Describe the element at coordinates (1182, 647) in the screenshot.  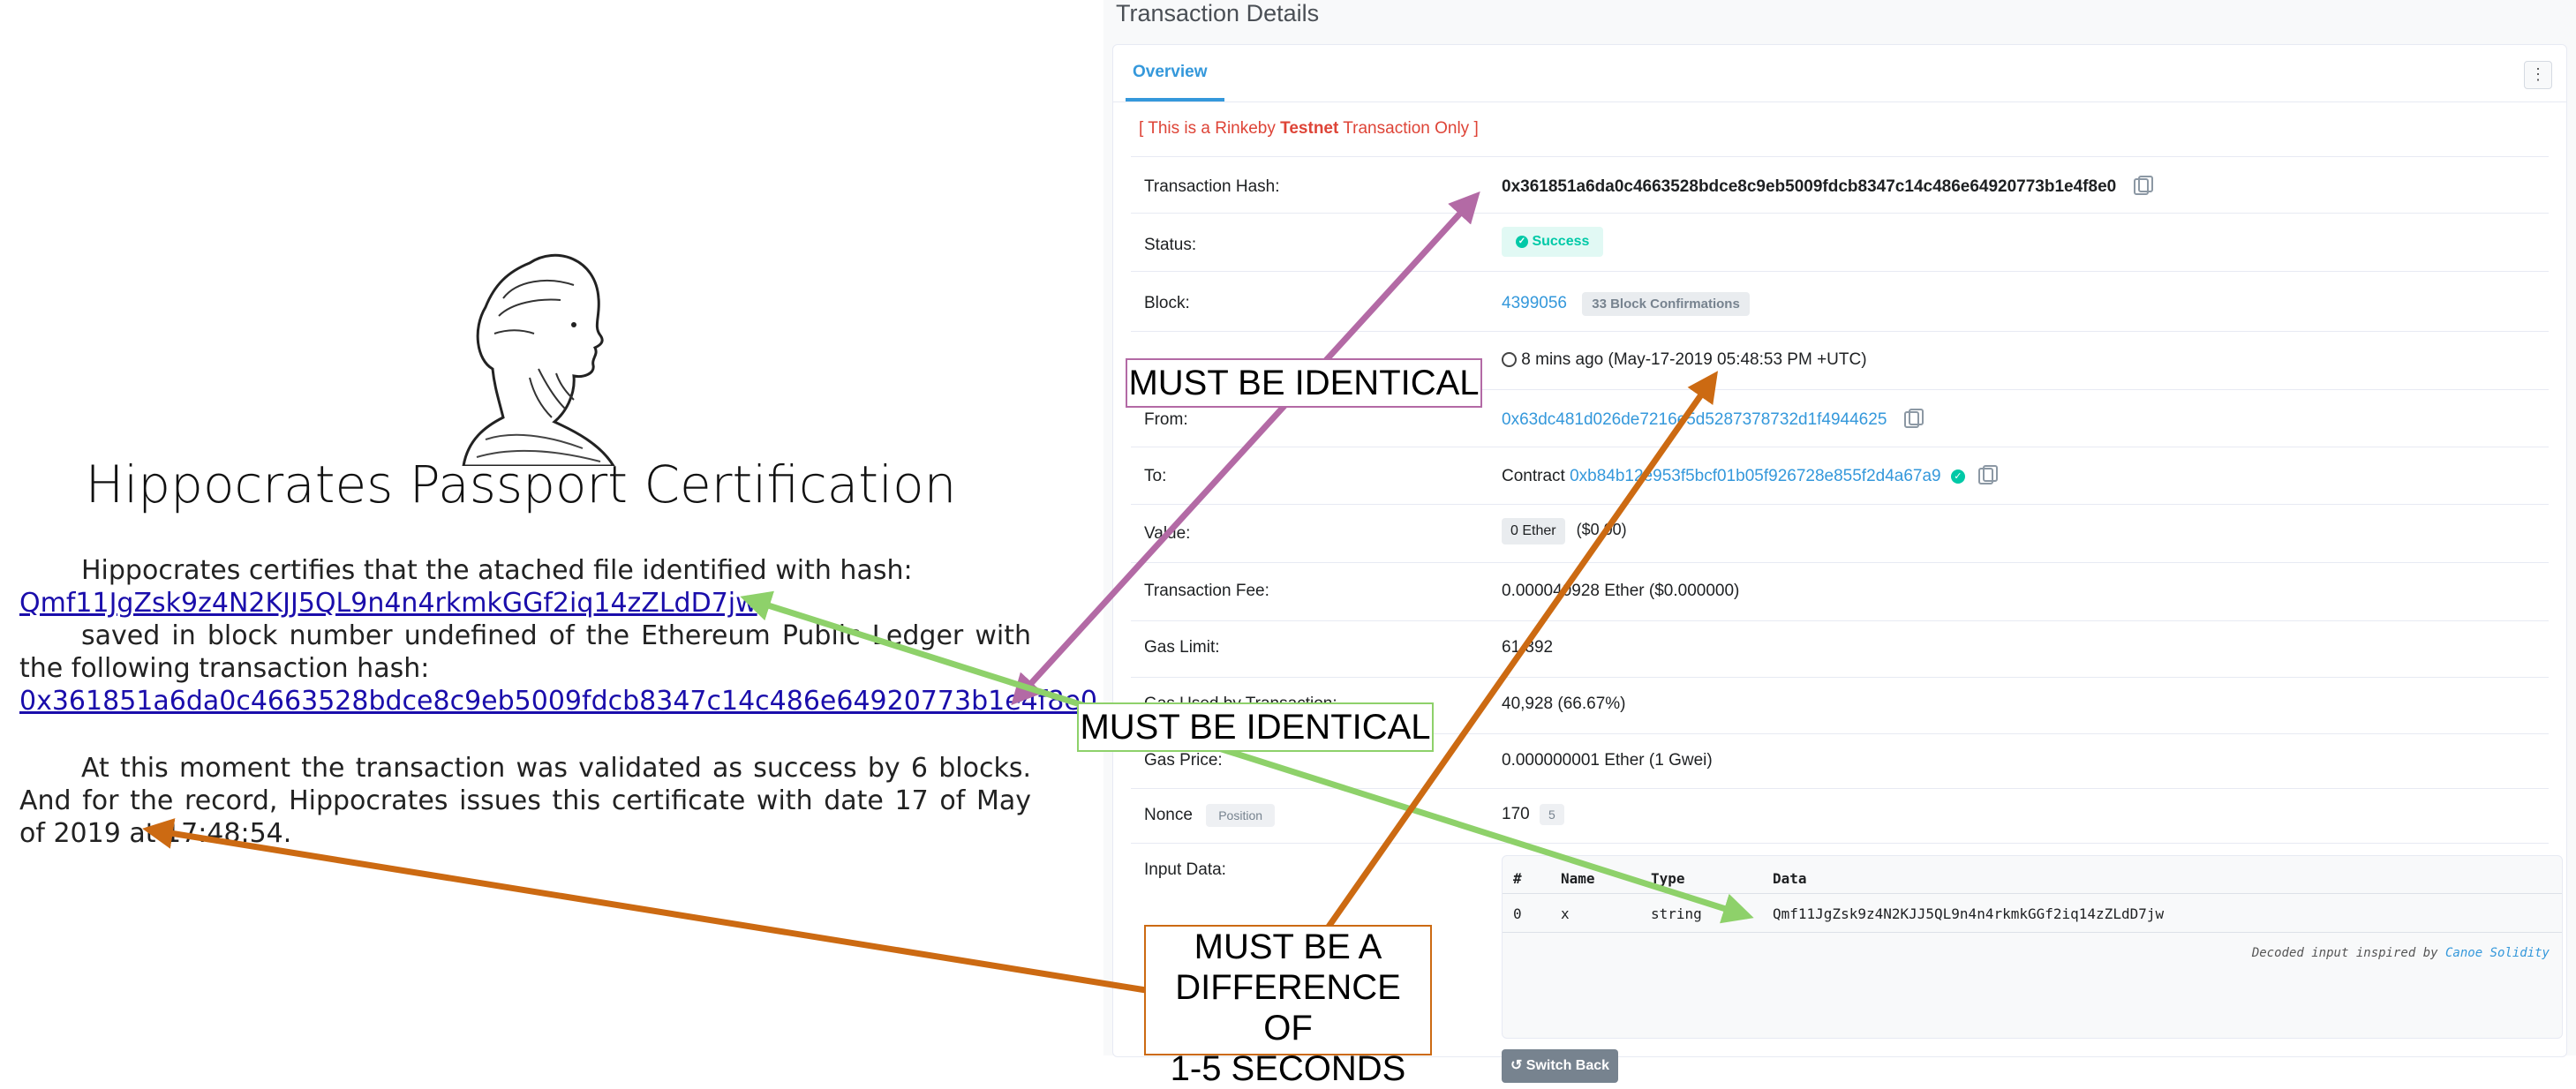
I see `gas-limit-label: Gas Limit:` at that location.